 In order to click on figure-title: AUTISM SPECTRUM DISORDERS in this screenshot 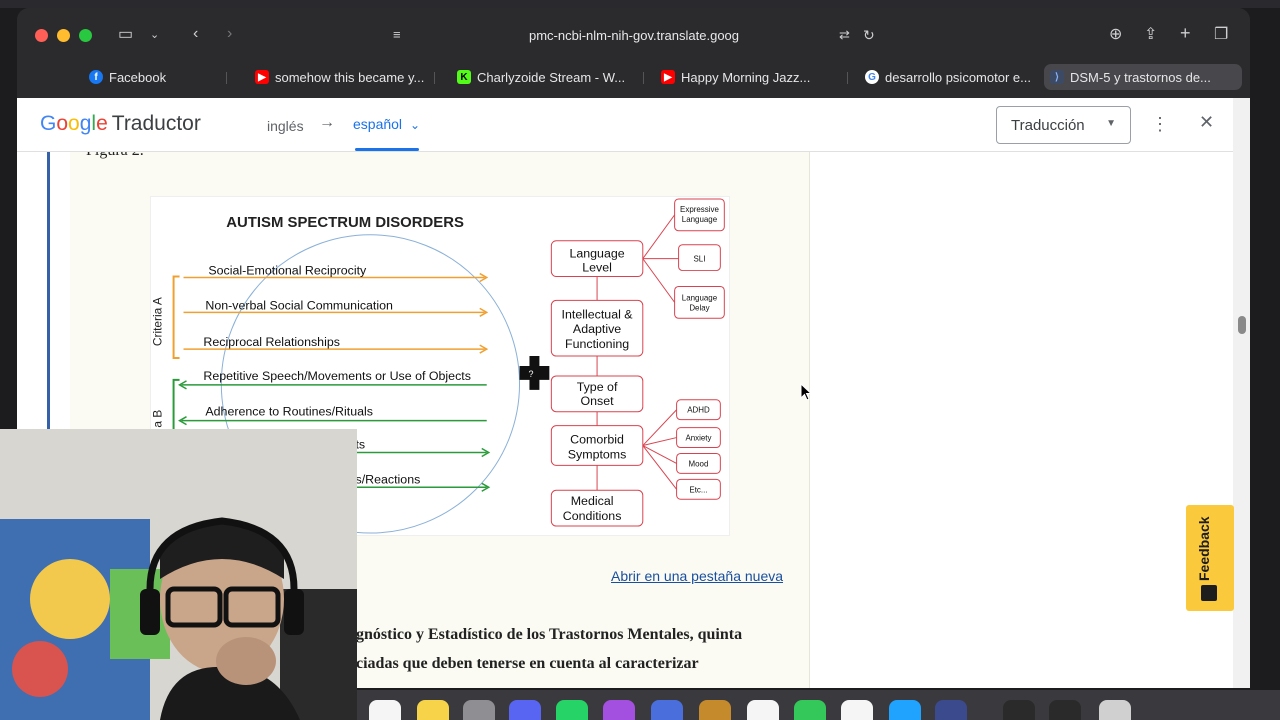, I will do `click(345, 223)`.